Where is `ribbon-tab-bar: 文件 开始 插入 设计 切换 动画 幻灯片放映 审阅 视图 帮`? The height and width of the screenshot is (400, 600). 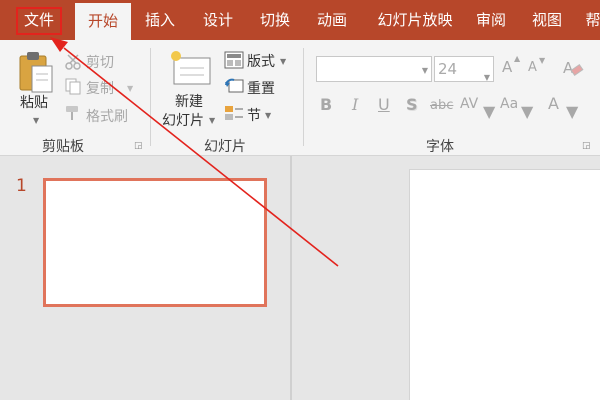 ribbon-tab-bar: 文件 开始 插入 设计 切换 动画 幻灯片放映 审阅 视图 帮 is located at coordinates (300, 20).